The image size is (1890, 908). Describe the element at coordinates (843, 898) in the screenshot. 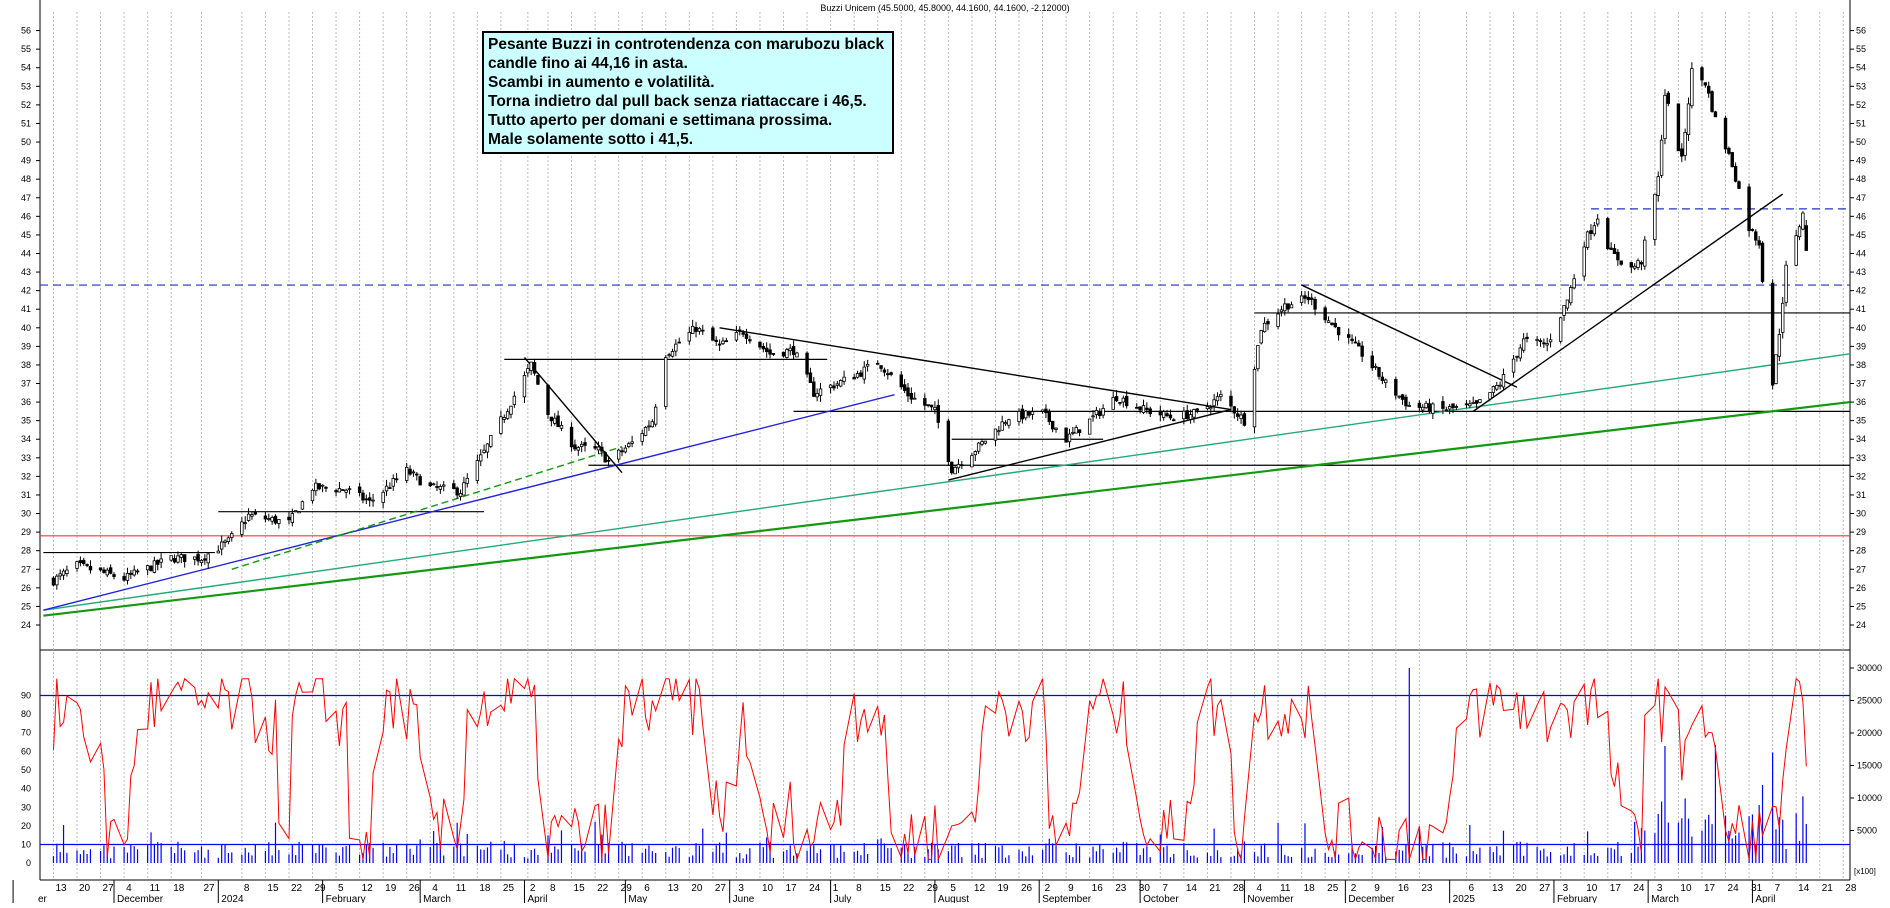

I see `month-label: July` at that location.